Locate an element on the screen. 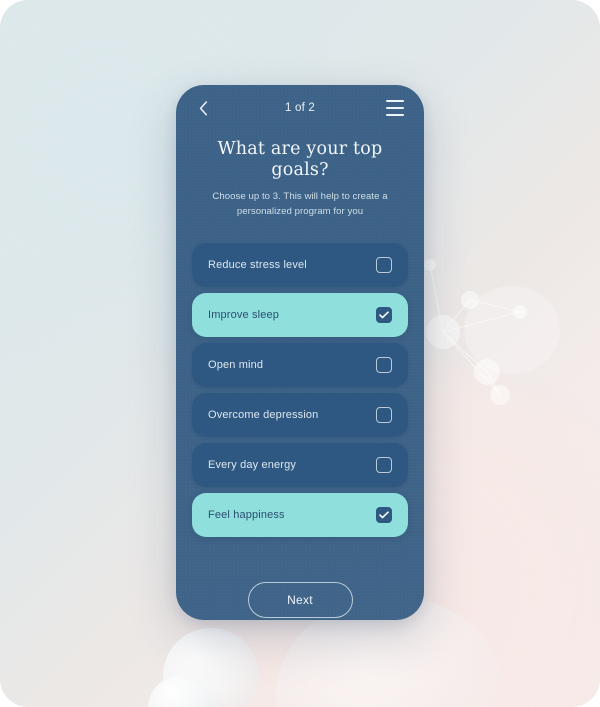 This screenshot has height=707, width=600. goal-option-label: Open mind is located at coordinates (236, 364).